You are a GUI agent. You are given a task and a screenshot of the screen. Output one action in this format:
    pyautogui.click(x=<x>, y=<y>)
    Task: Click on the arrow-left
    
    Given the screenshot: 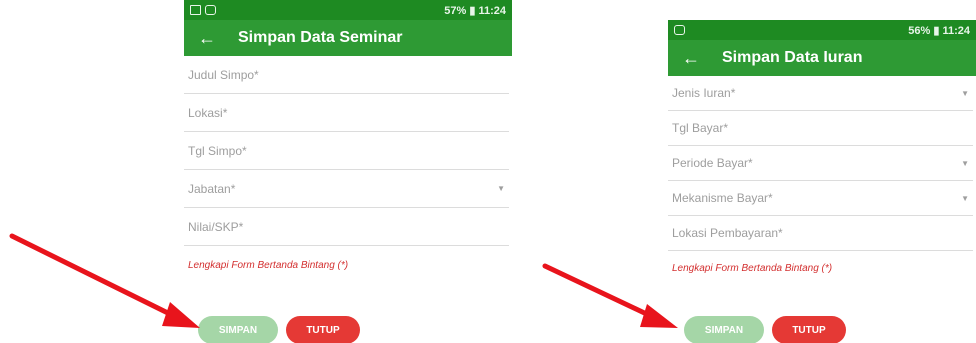 What is the action you would take?
    pyautogui.click(x=104, y=280)
    